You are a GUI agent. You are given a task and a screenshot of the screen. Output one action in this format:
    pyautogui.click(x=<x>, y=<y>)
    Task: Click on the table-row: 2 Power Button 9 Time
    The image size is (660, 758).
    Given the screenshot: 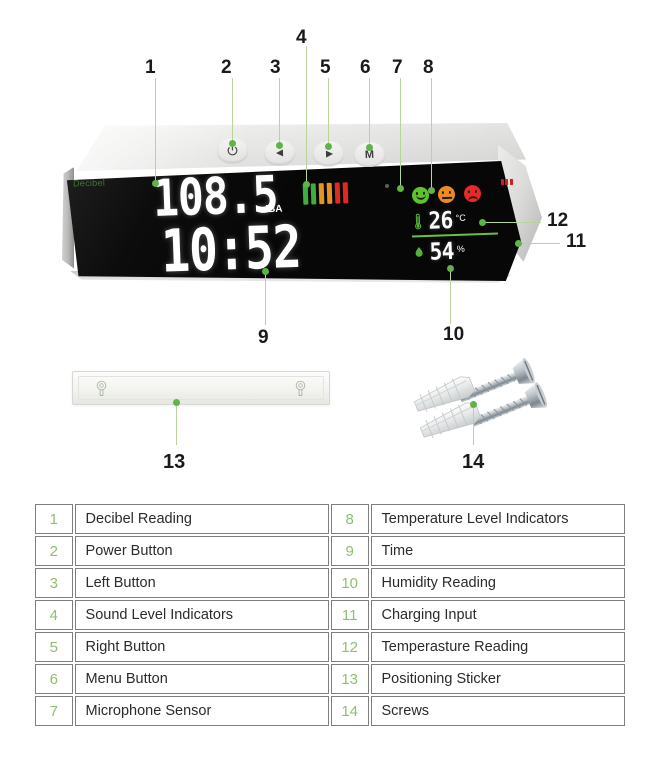 What is the action you would take?
    pyautogui.click(x=330, y=551)
    